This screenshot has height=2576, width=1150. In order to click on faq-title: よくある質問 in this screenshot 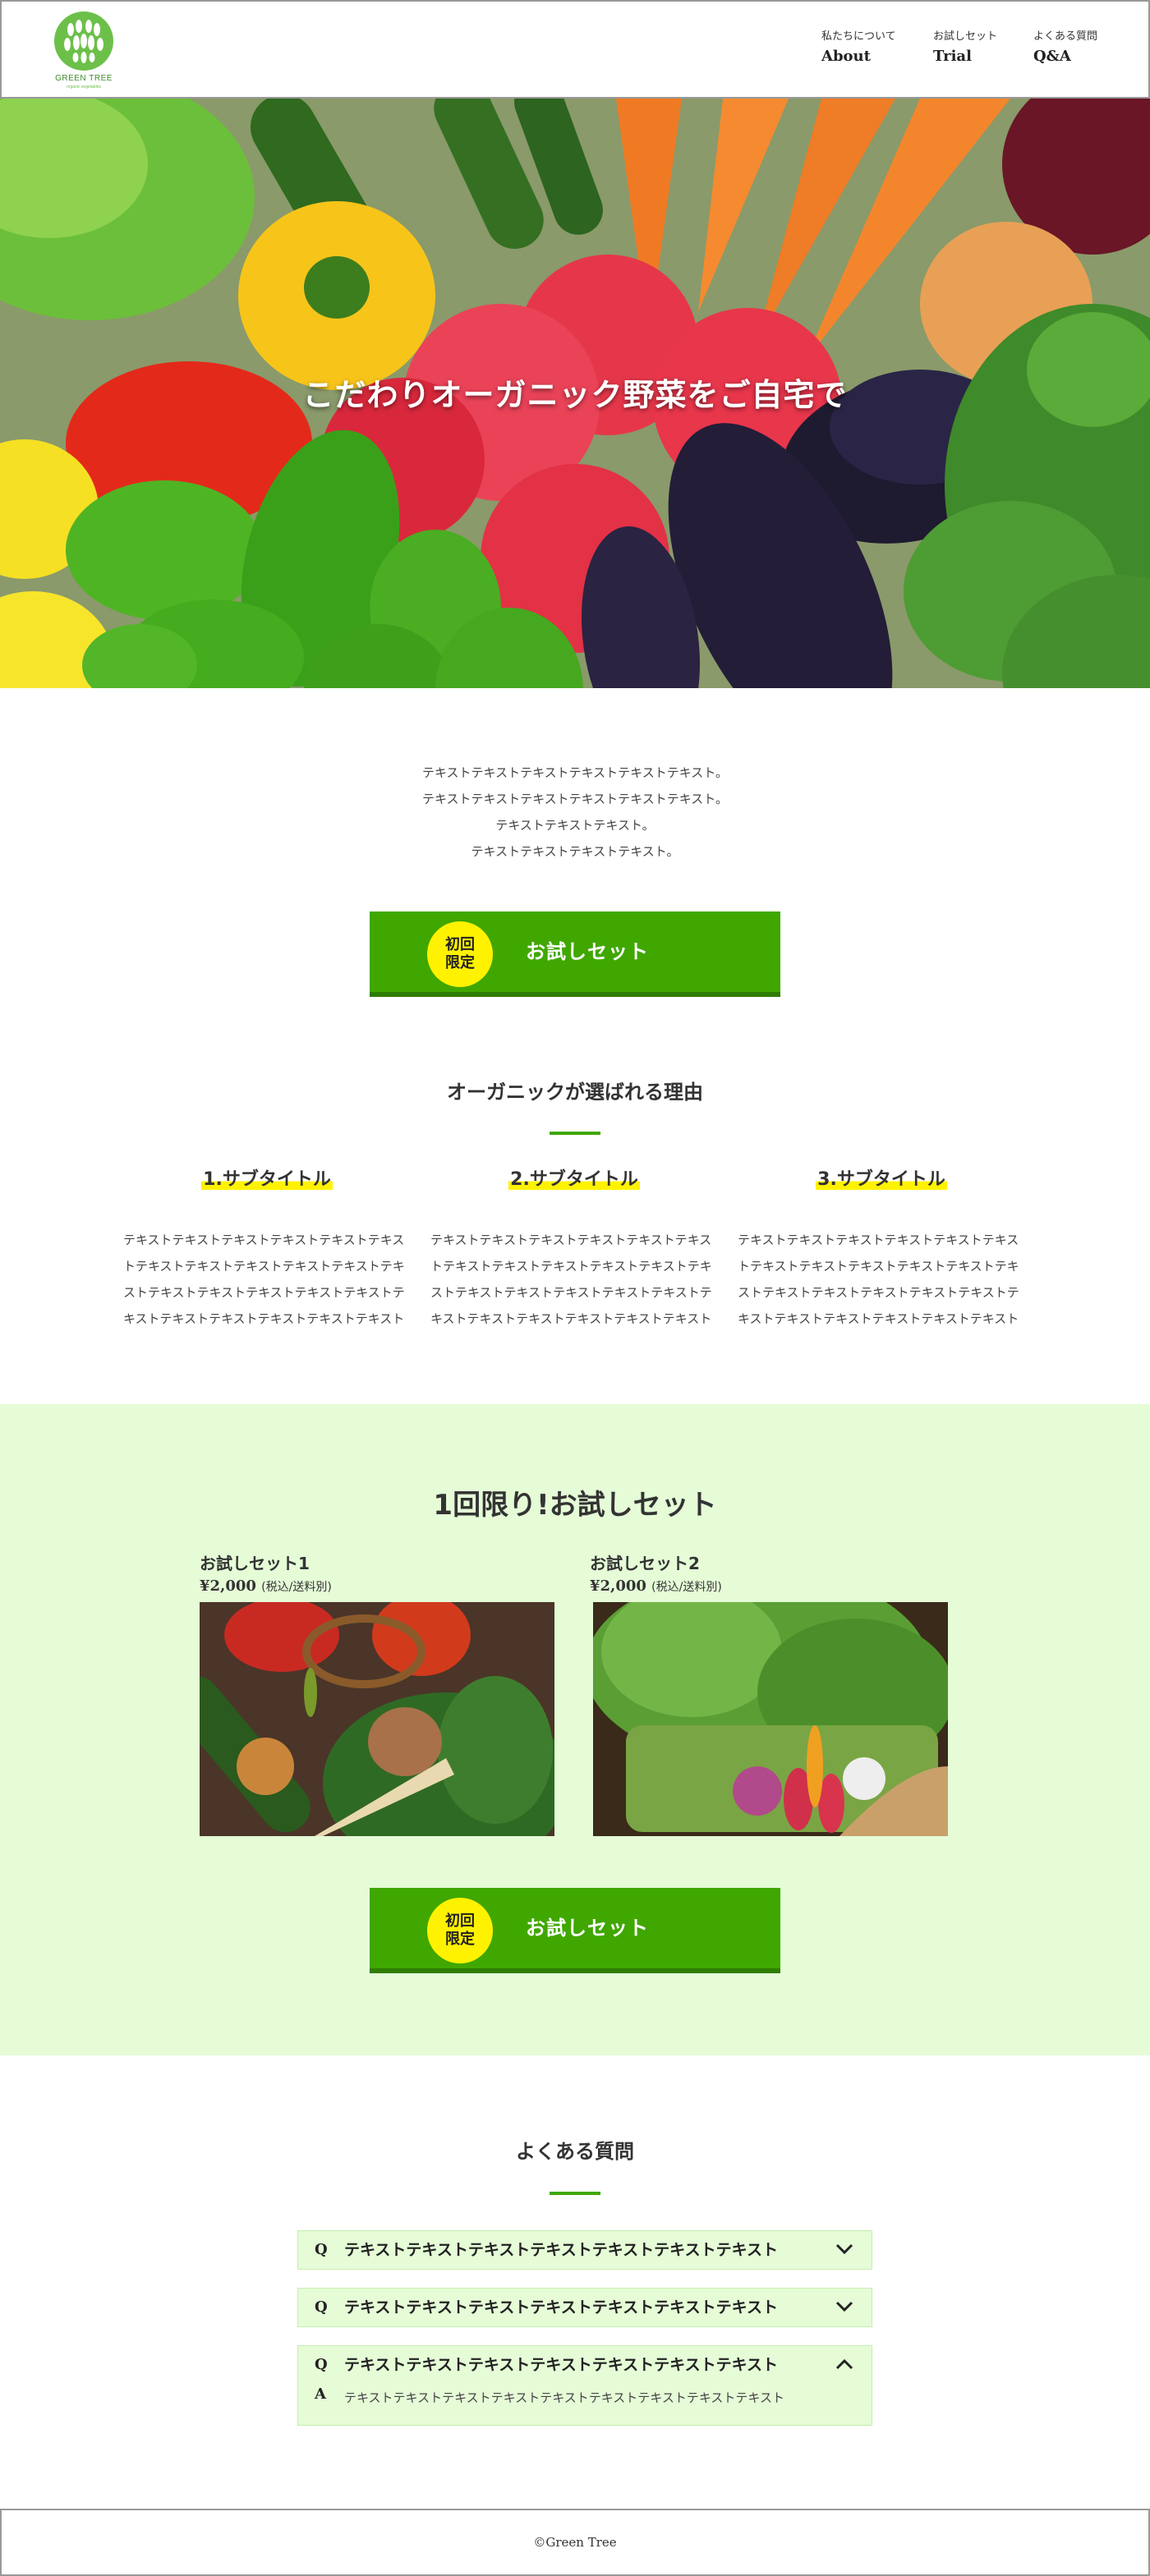, I will do `click(575, 2151)`.